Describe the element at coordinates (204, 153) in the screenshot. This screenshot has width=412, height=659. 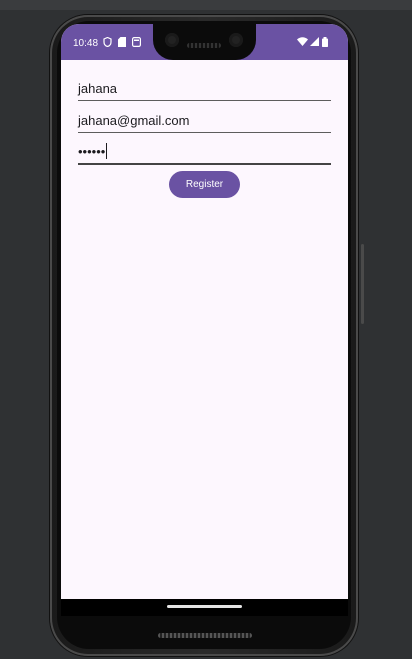
I see `password-field: ••••••` at that location.